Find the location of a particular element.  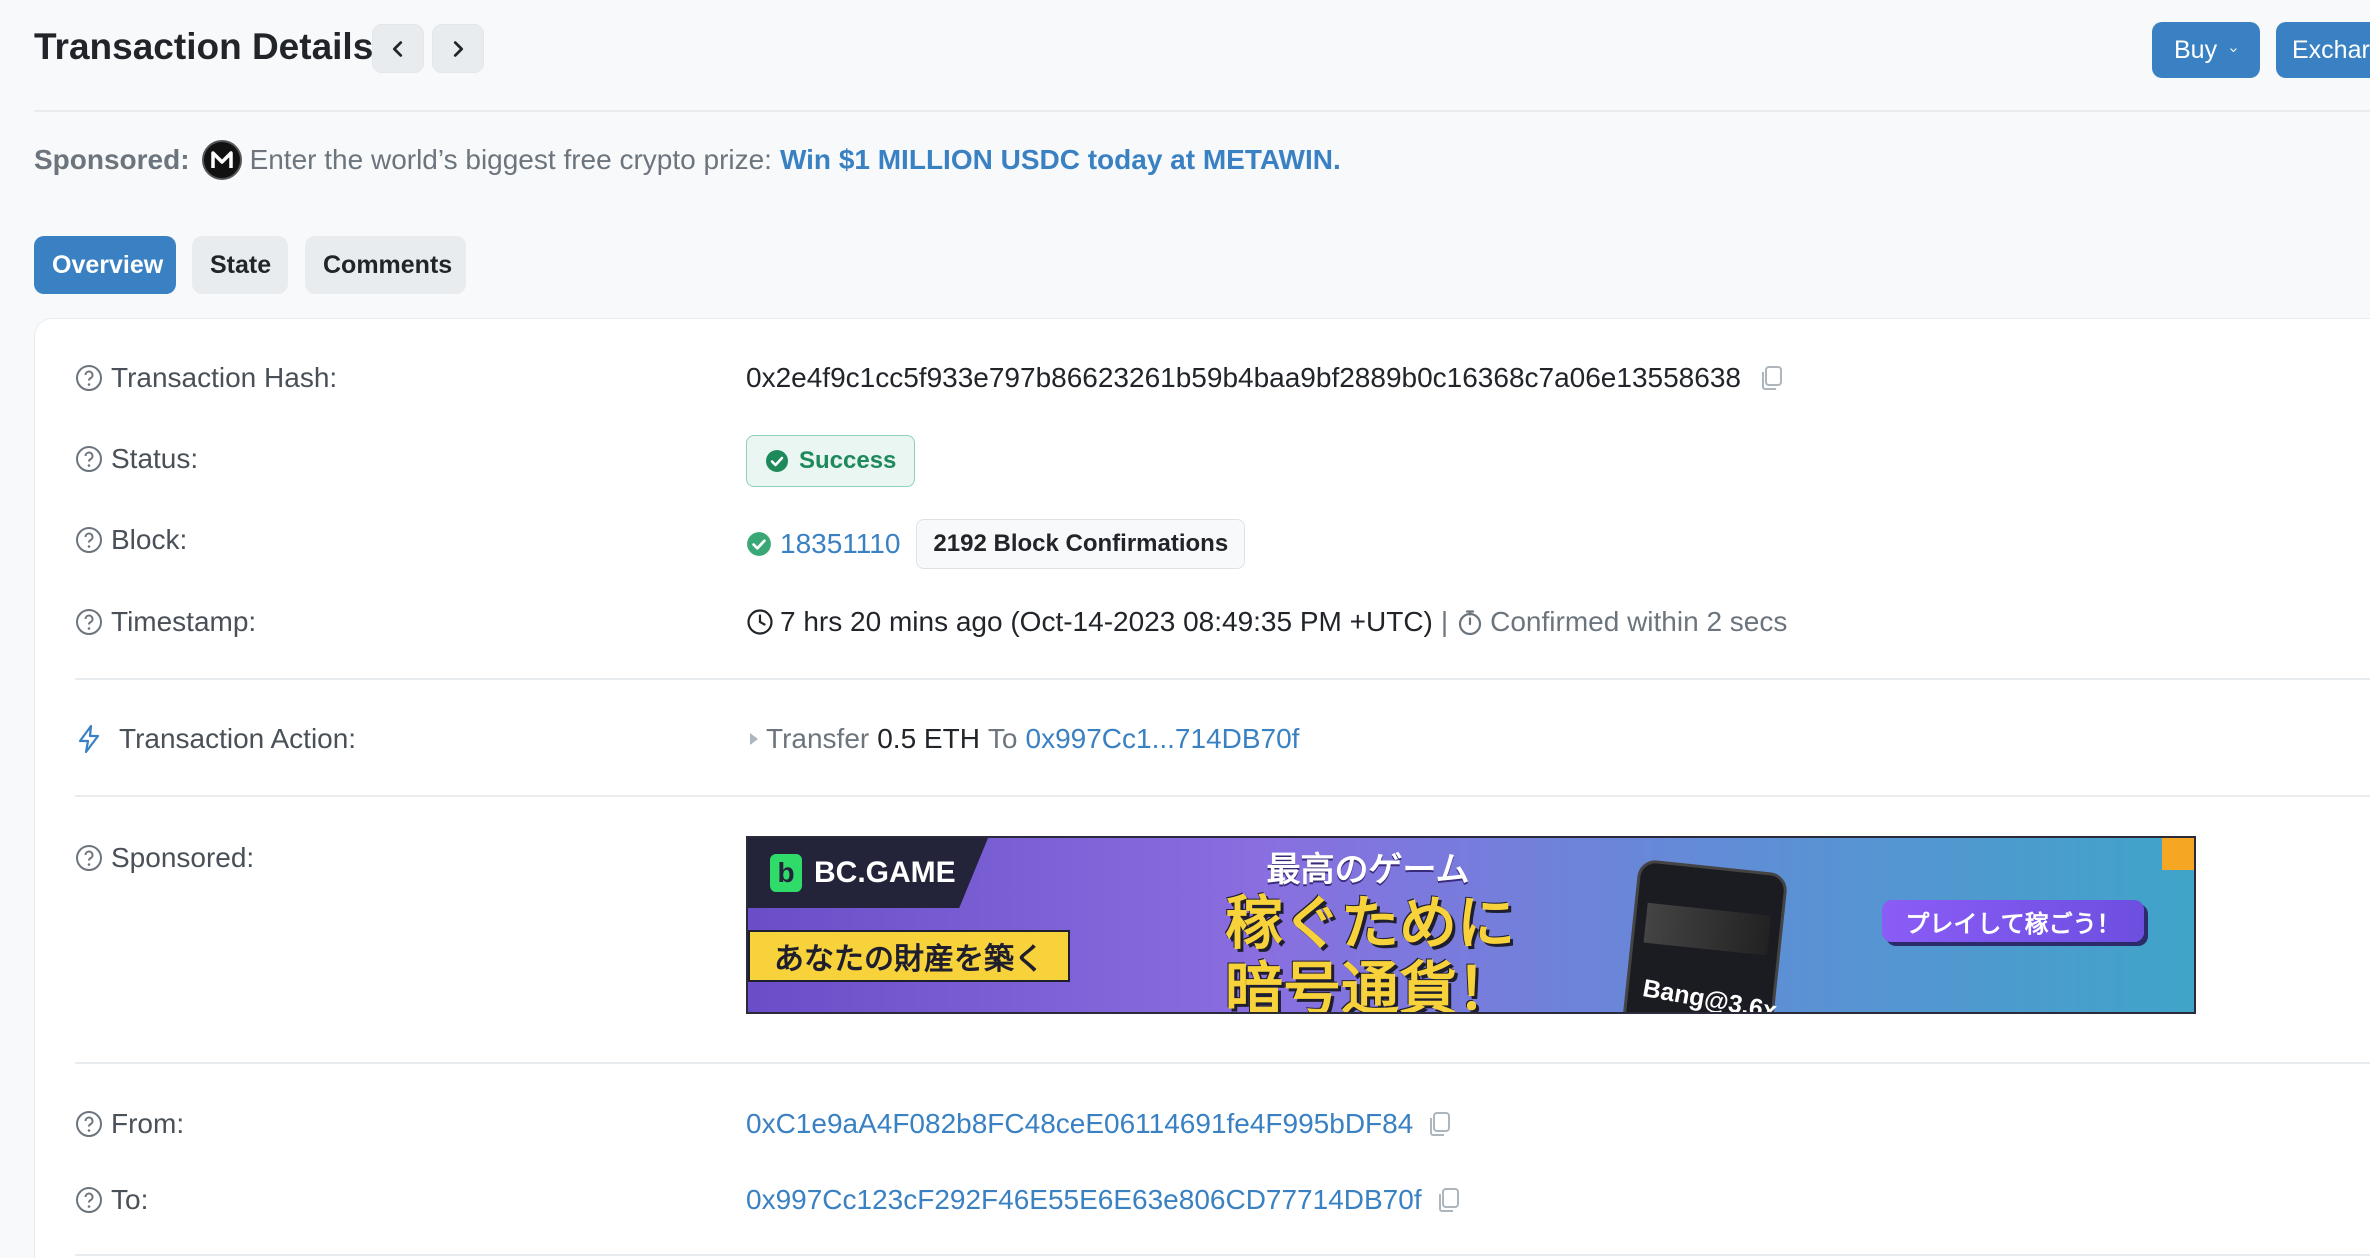

block-value-row: 18351110 2192 Block Confirmations is located at coordinates (996, 544).